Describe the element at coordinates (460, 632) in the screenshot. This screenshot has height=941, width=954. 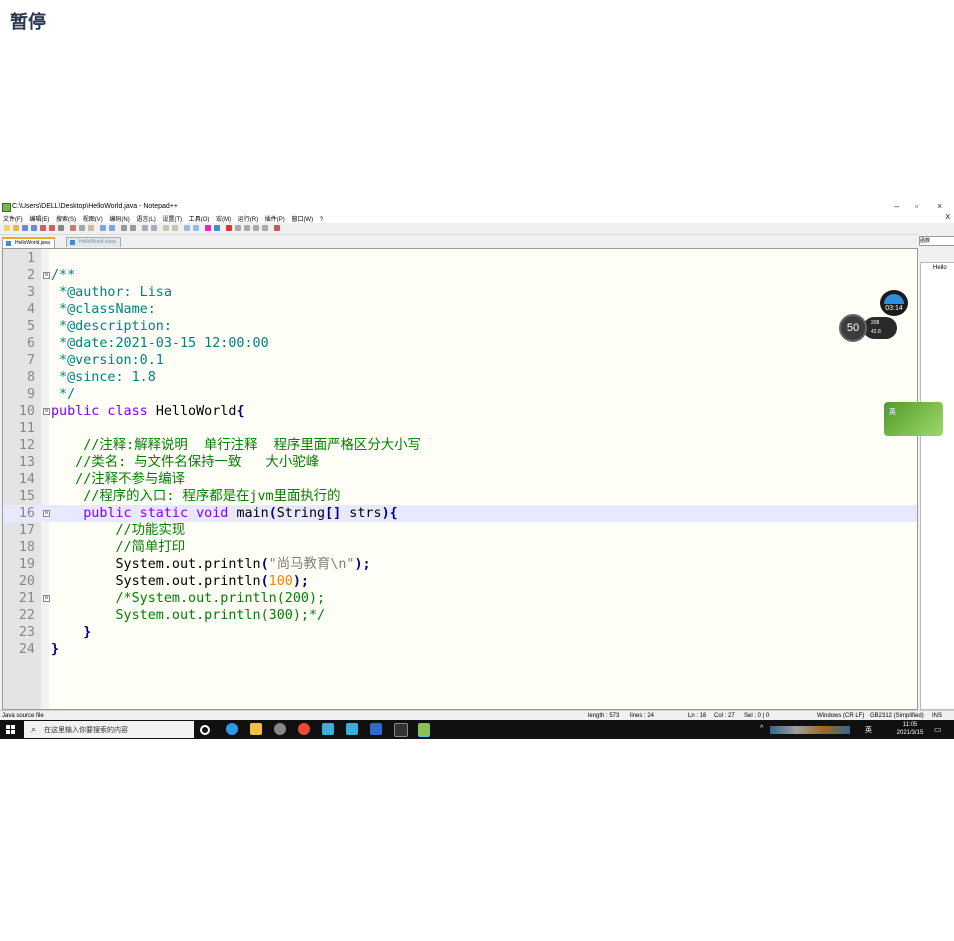
I see `code-line: 23 }` at that location.